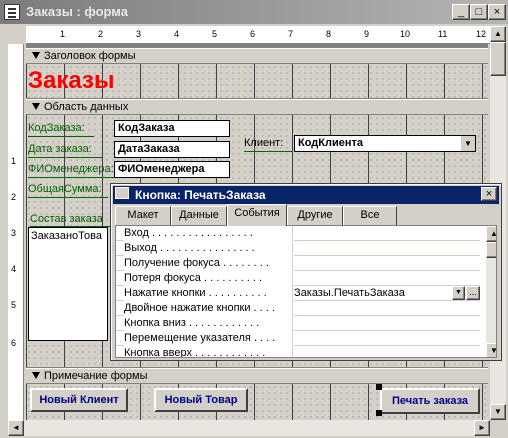  Describe the element at coordinates (461, 12) in the screenshot. I see `minimize-button: _` at that location.